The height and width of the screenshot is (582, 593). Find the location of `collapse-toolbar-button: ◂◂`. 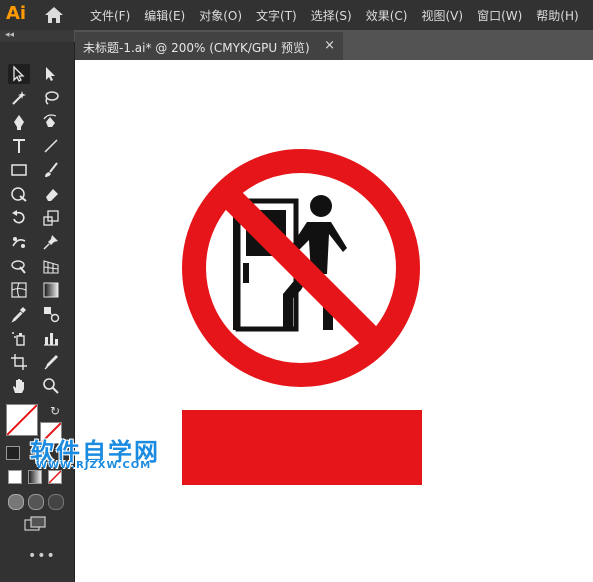

collapse-toolbar-button: ◂◂ is located at coordinates (9, 35).